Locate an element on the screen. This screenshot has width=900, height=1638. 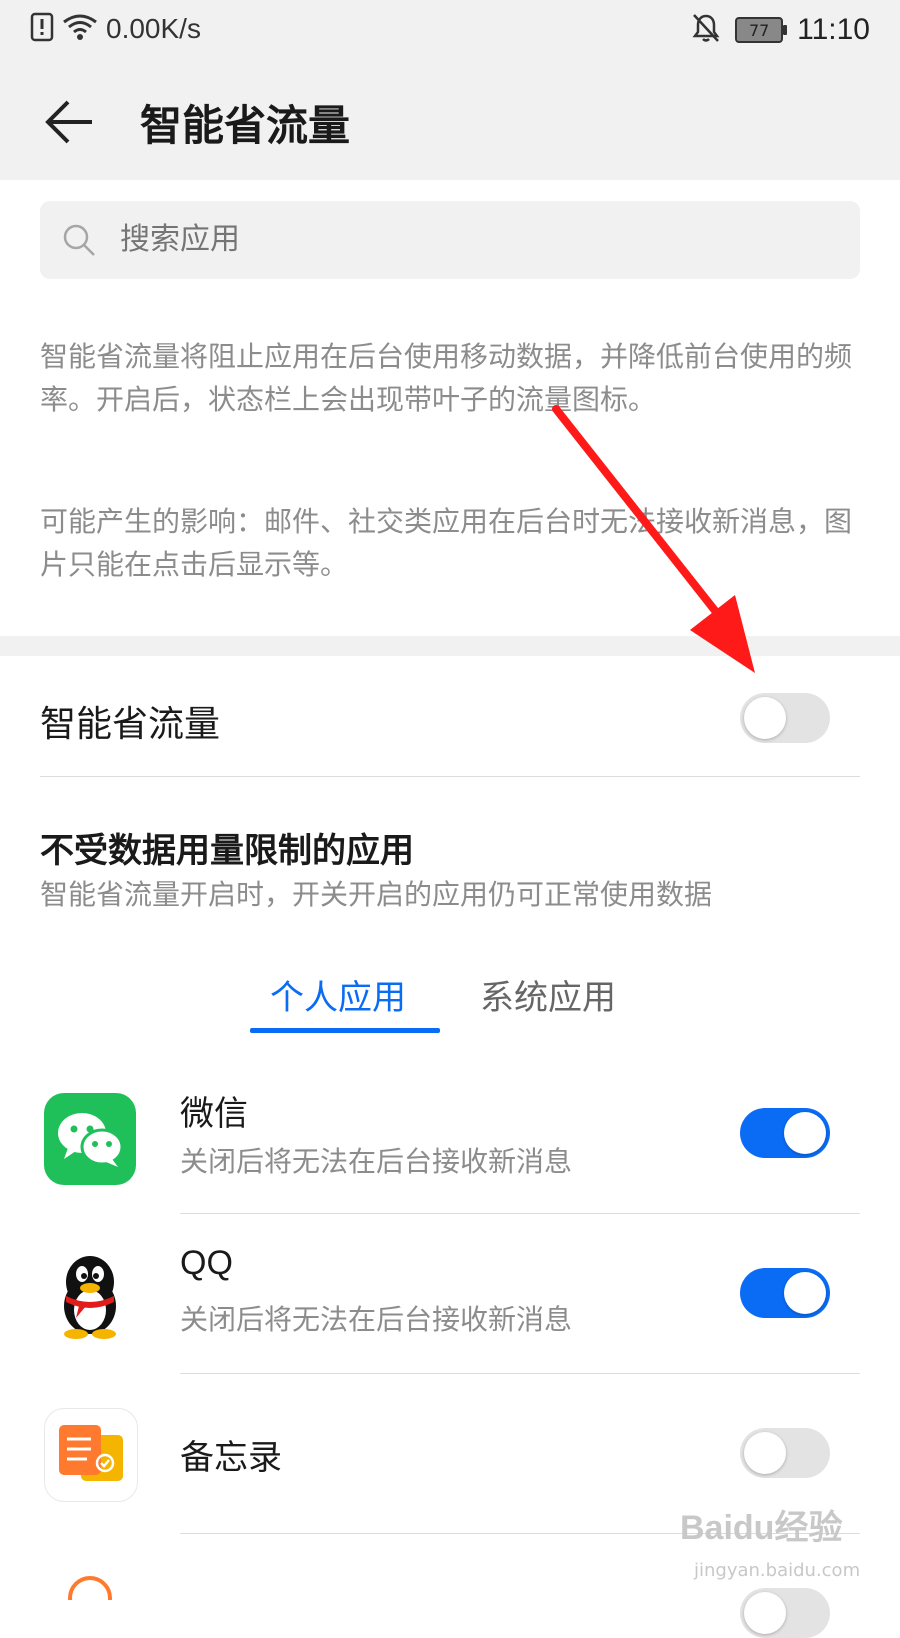
smart-saver-toggle is located at coordinates (785, 718).